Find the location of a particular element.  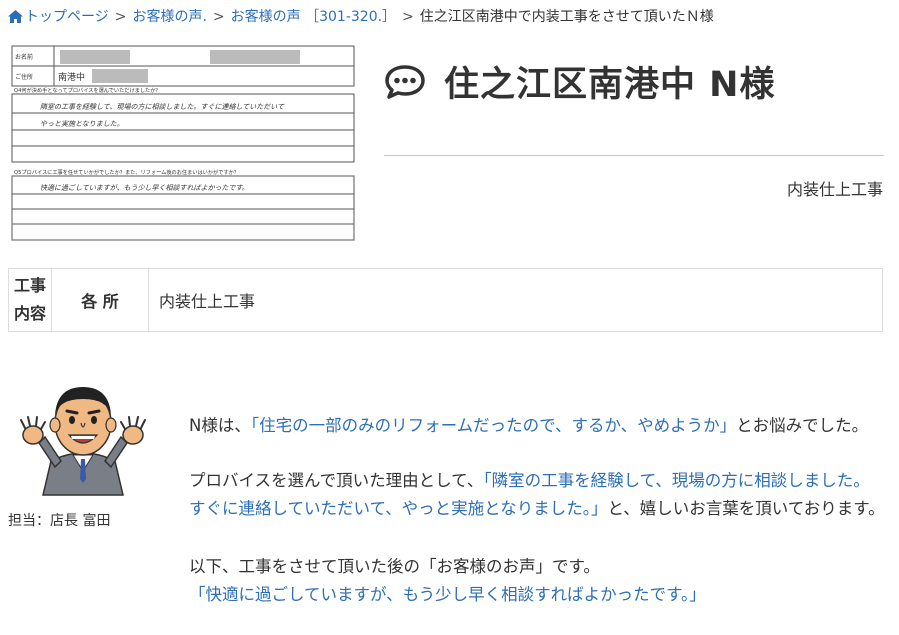

staff-avatar is located at coordinates (85, 437).